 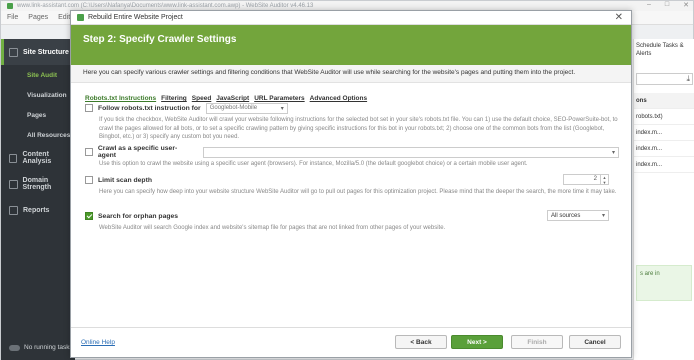 I want to click on reports-icon, so click(x=13, y=210).